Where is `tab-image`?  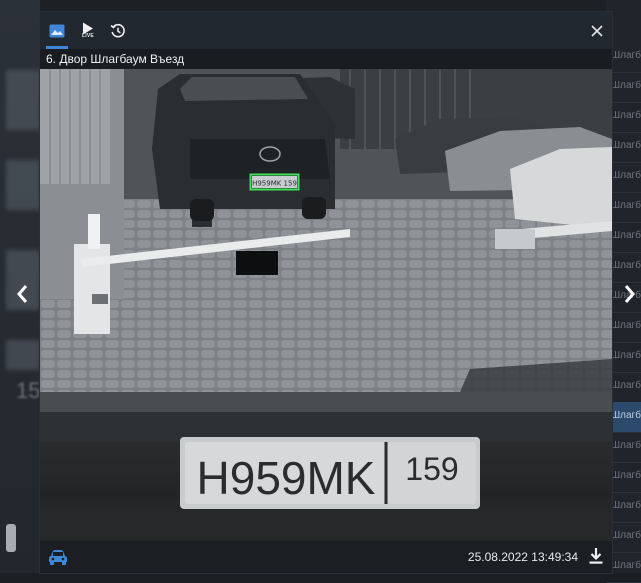 tab-image is located at coordinates (57, 30).